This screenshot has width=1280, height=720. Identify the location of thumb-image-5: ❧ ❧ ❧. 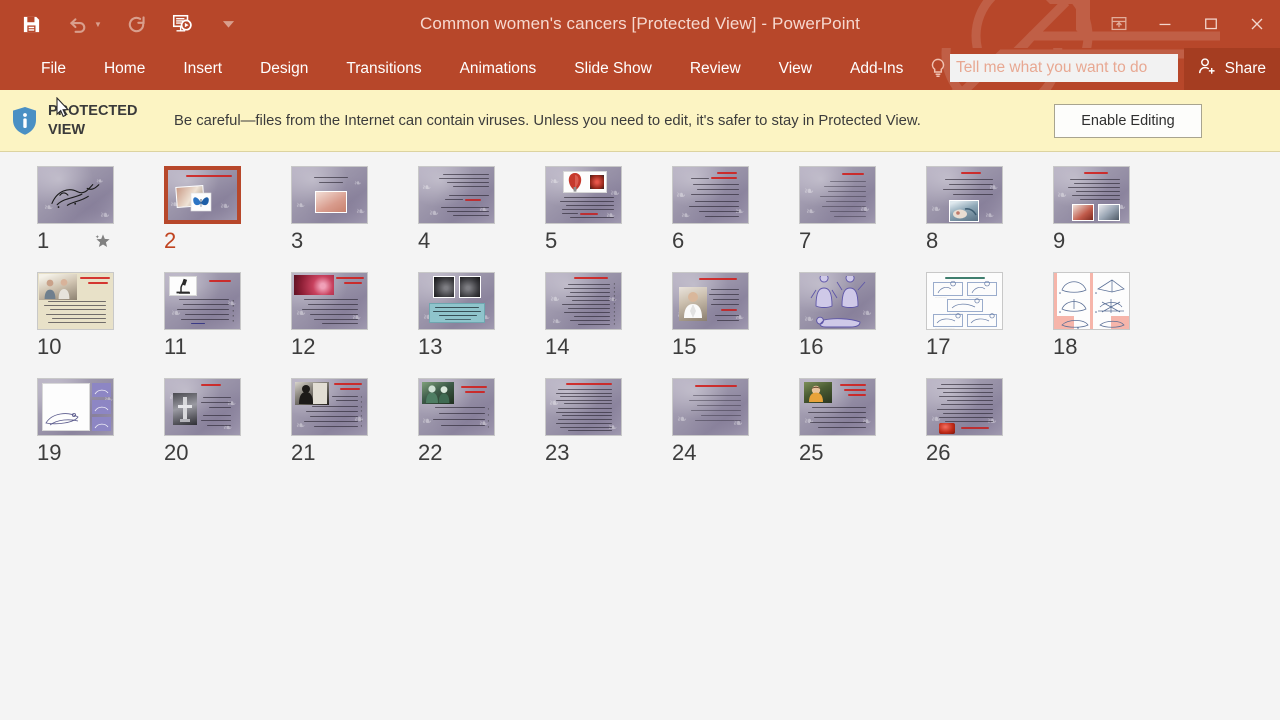
(583, 195).